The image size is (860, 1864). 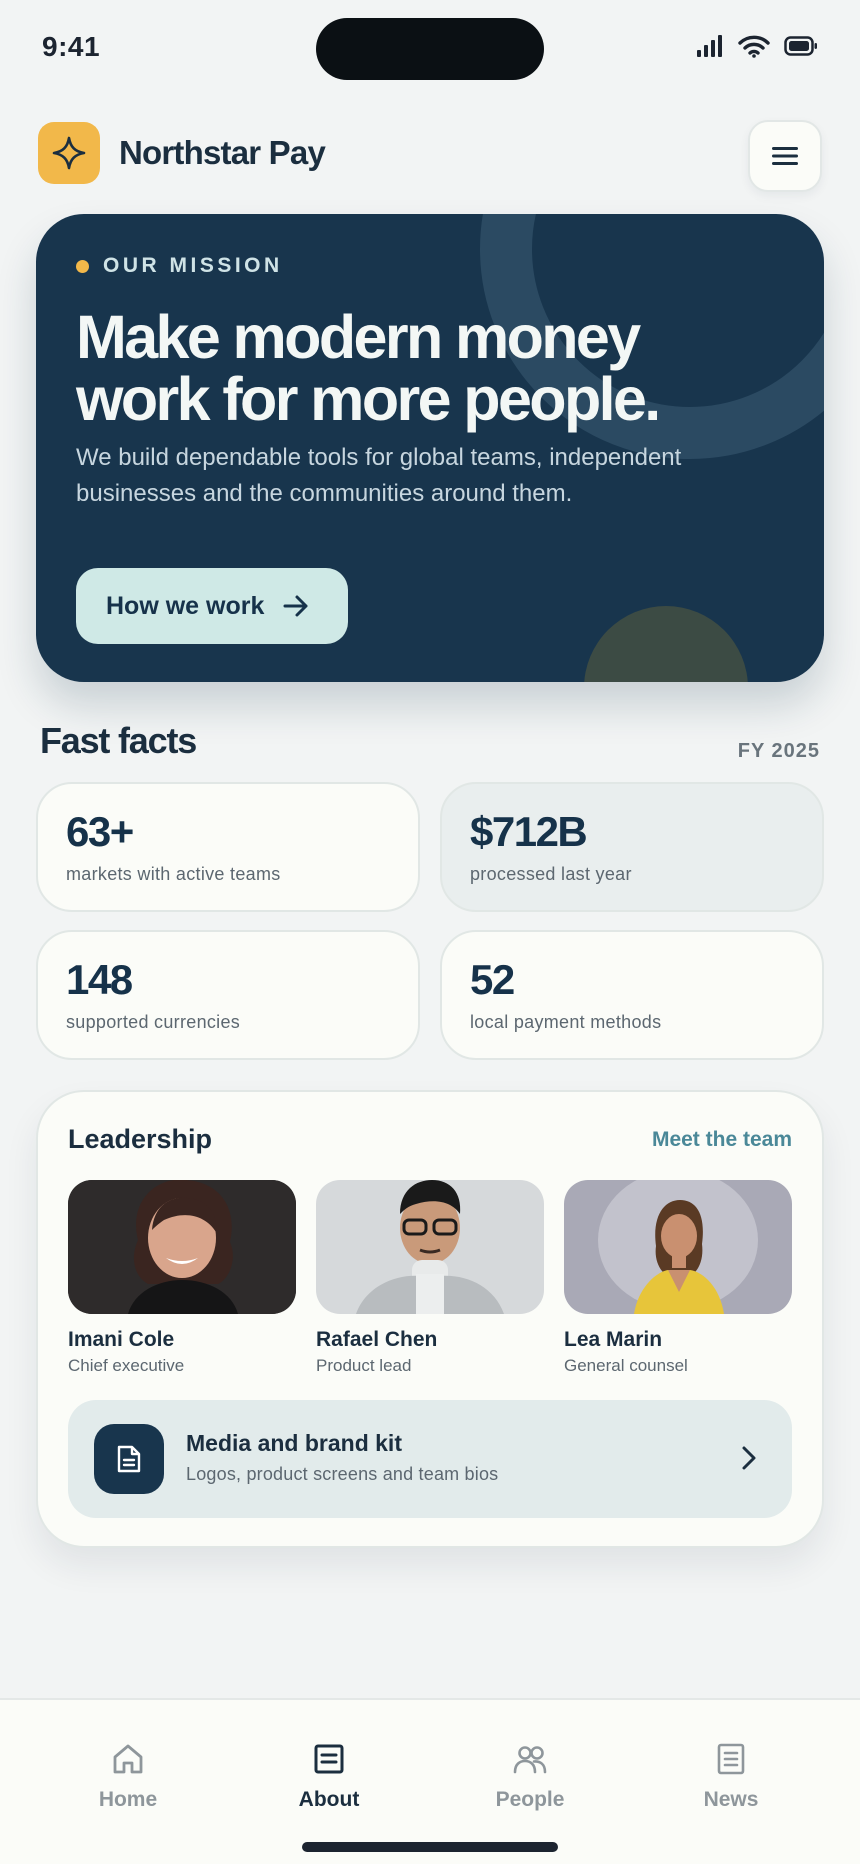 I want to click on decorative-circle, so click(x=666, y=644).